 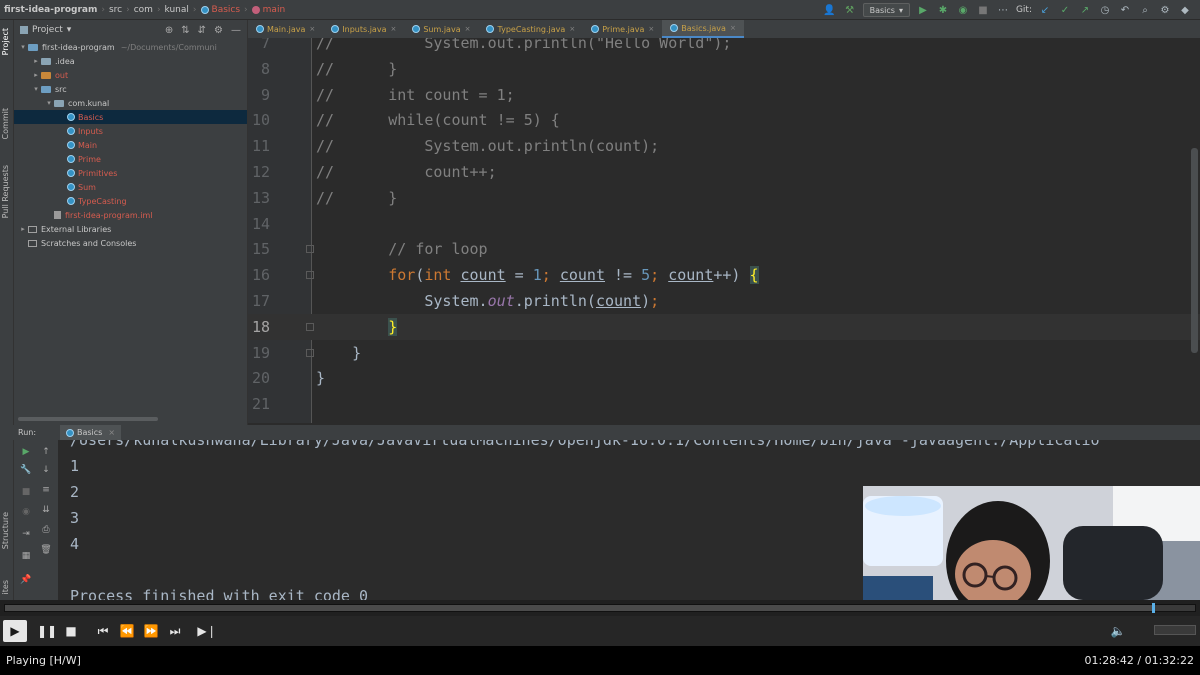 What do you see at coordinates (1175, 630) in the screenshot?
I see `volume-slider` at bounding box center [1175, 630].